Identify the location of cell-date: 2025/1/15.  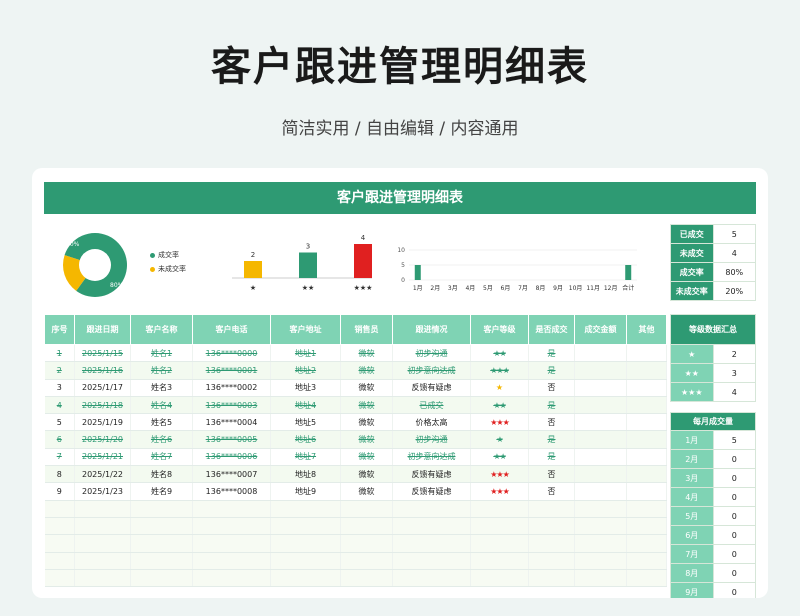
(102, 353).